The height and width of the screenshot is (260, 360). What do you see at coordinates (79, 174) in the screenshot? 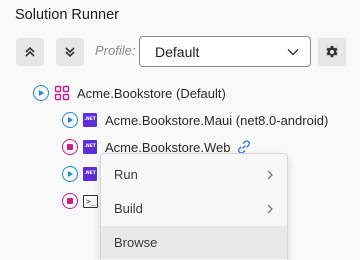
I see `tree-project-row: .NET` at bounding box center [79, 174].